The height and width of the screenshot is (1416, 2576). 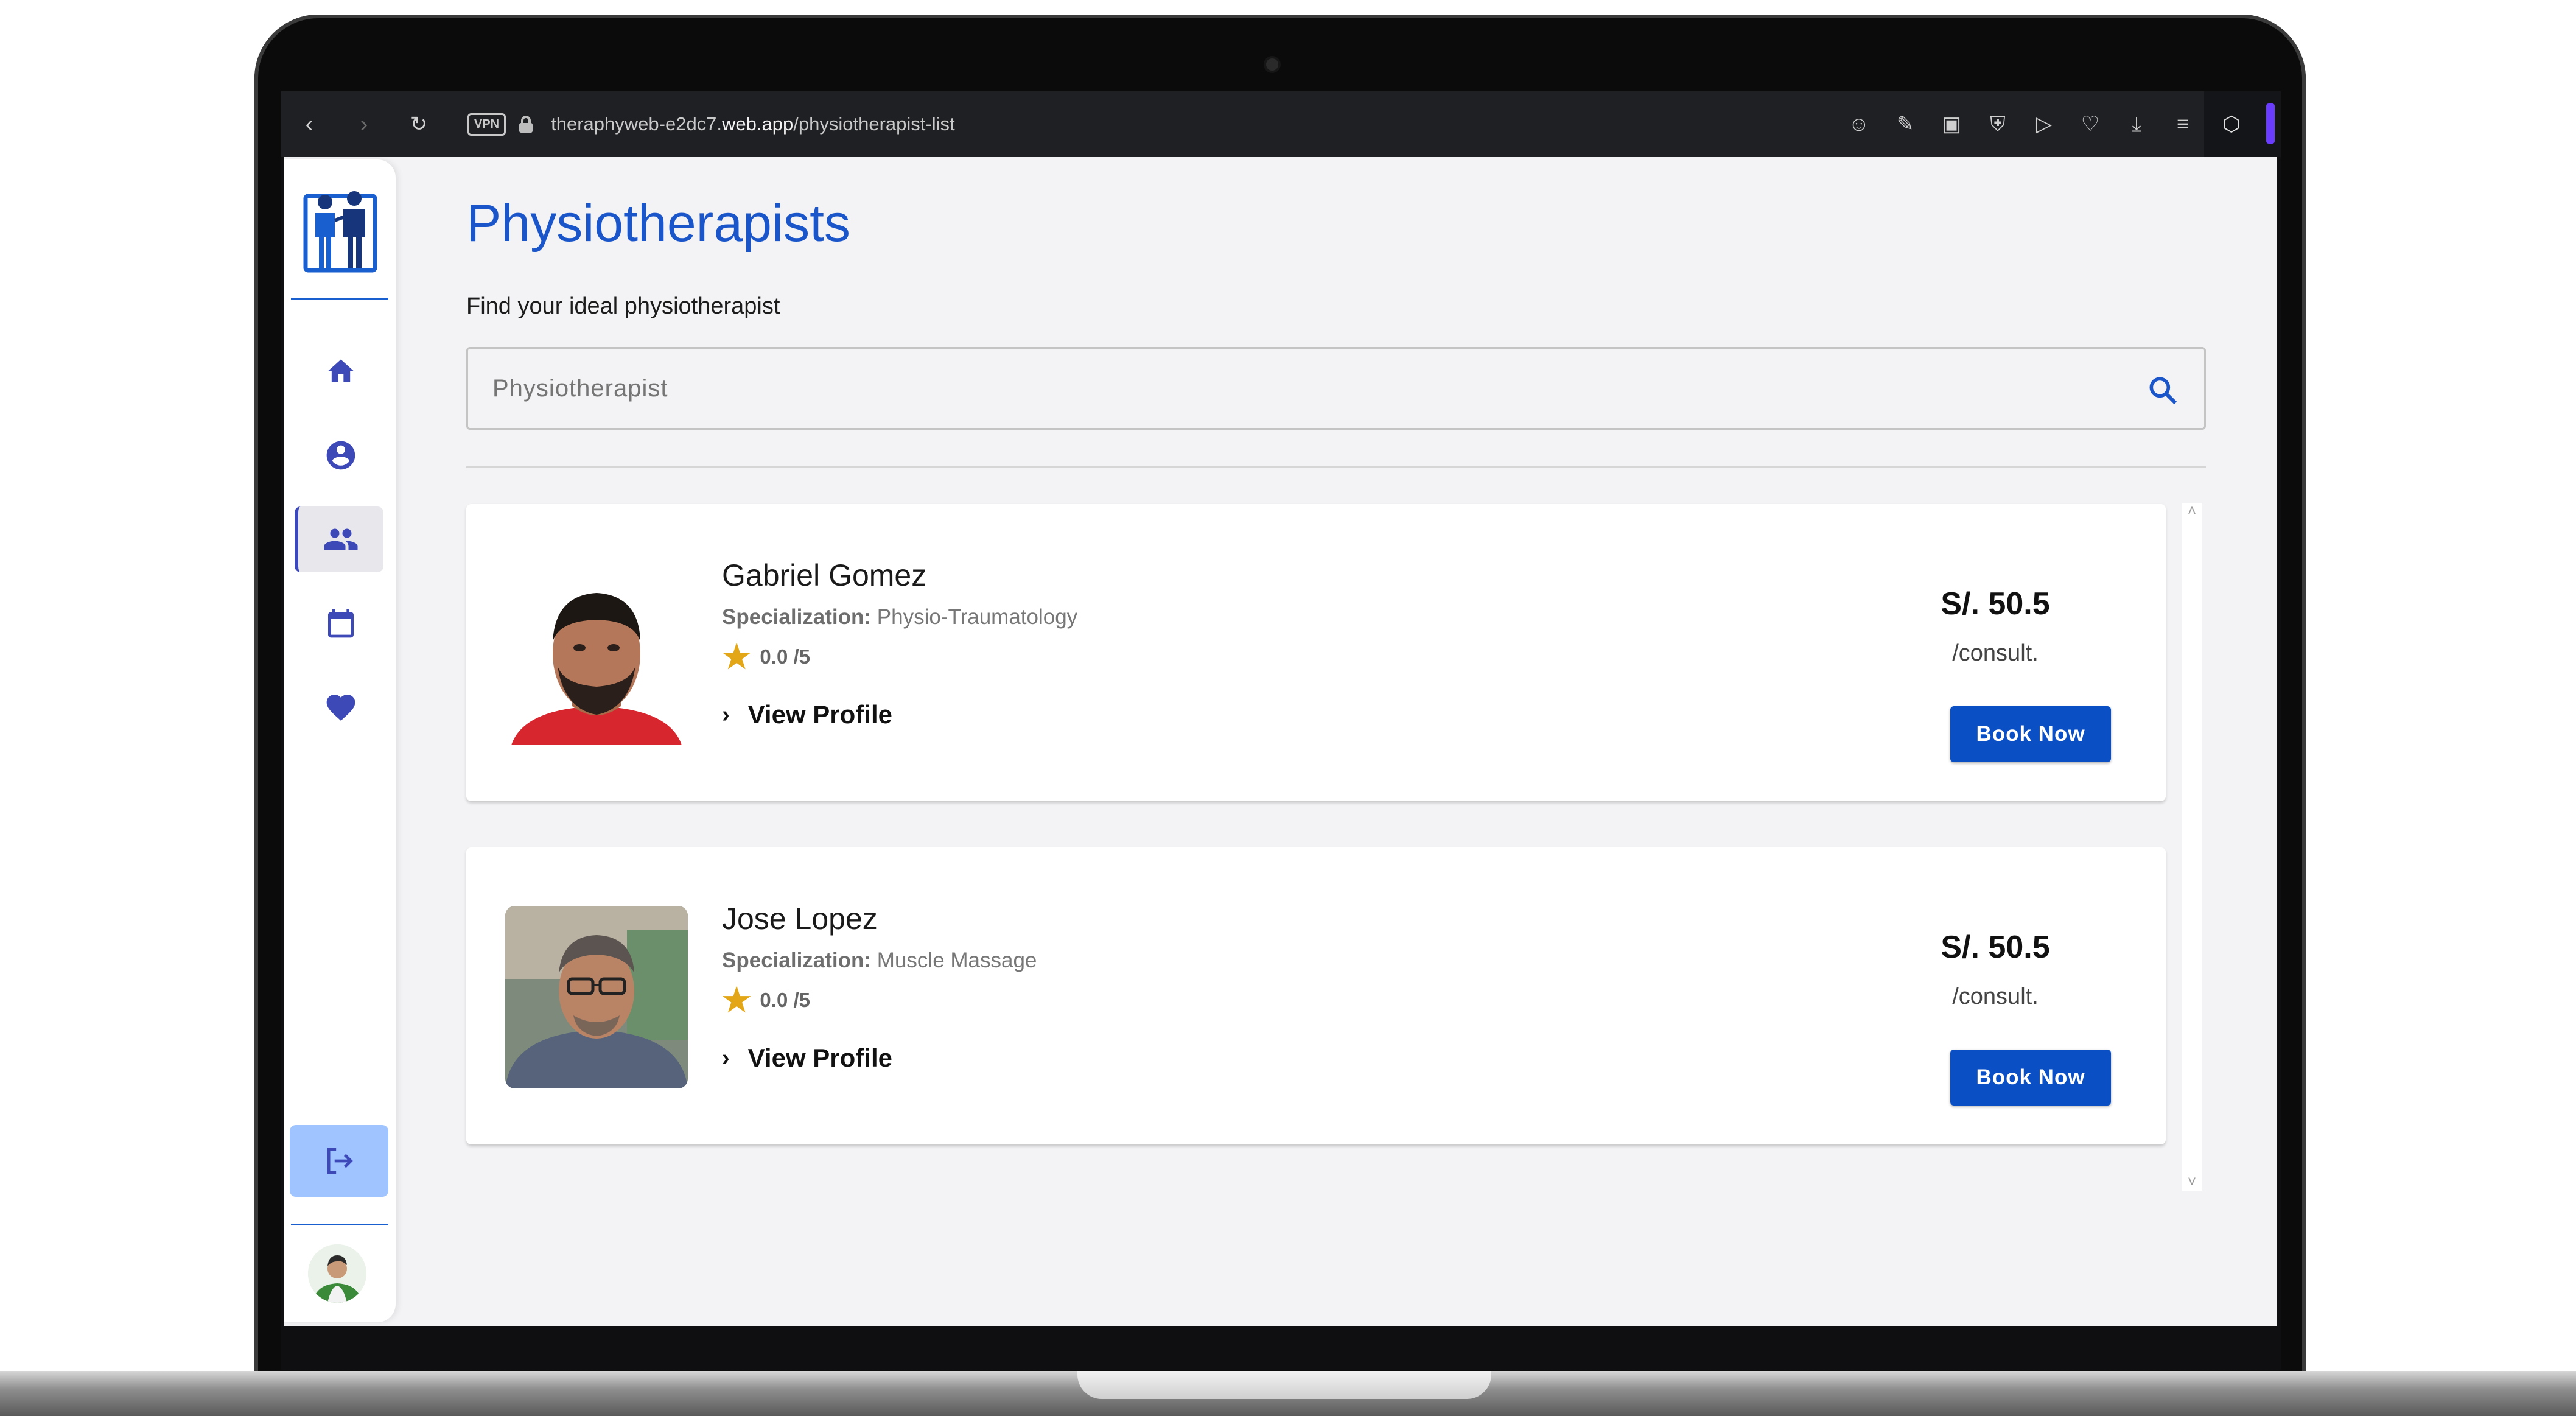 I want to click on heart-icon, so click(x=340, y=708).